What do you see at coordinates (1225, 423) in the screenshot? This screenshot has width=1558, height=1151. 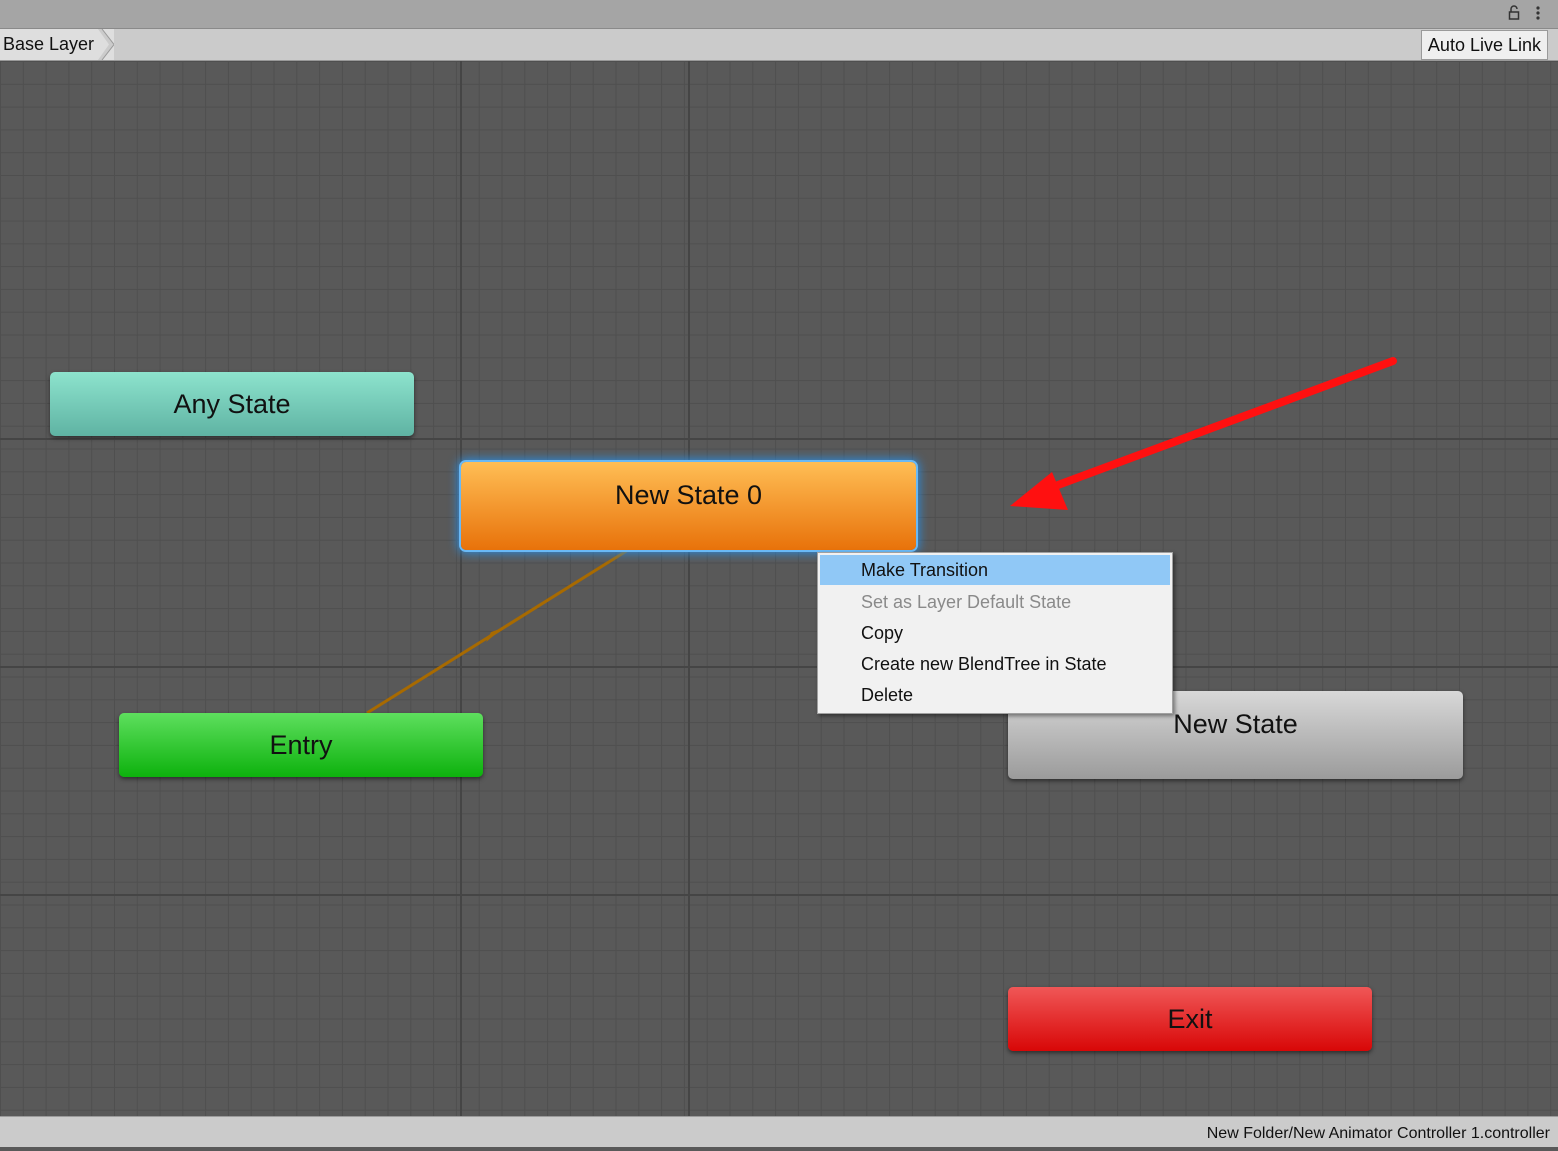 I see `annotation-arrow-shaft` at bounding box center [1225, 423].